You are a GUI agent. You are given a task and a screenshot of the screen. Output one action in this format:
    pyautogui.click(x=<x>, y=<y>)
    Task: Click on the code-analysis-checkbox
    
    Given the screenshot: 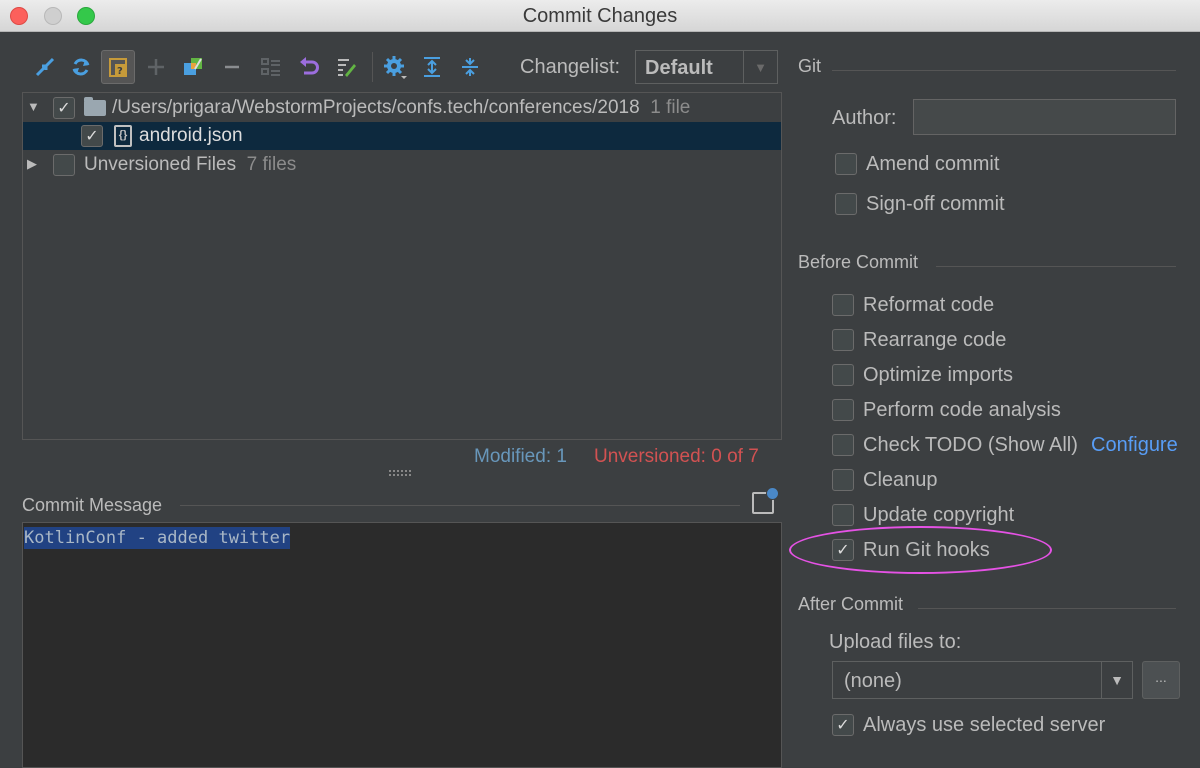 What is the action you would take?
    pyautogui.click(x=843, y=410)
    